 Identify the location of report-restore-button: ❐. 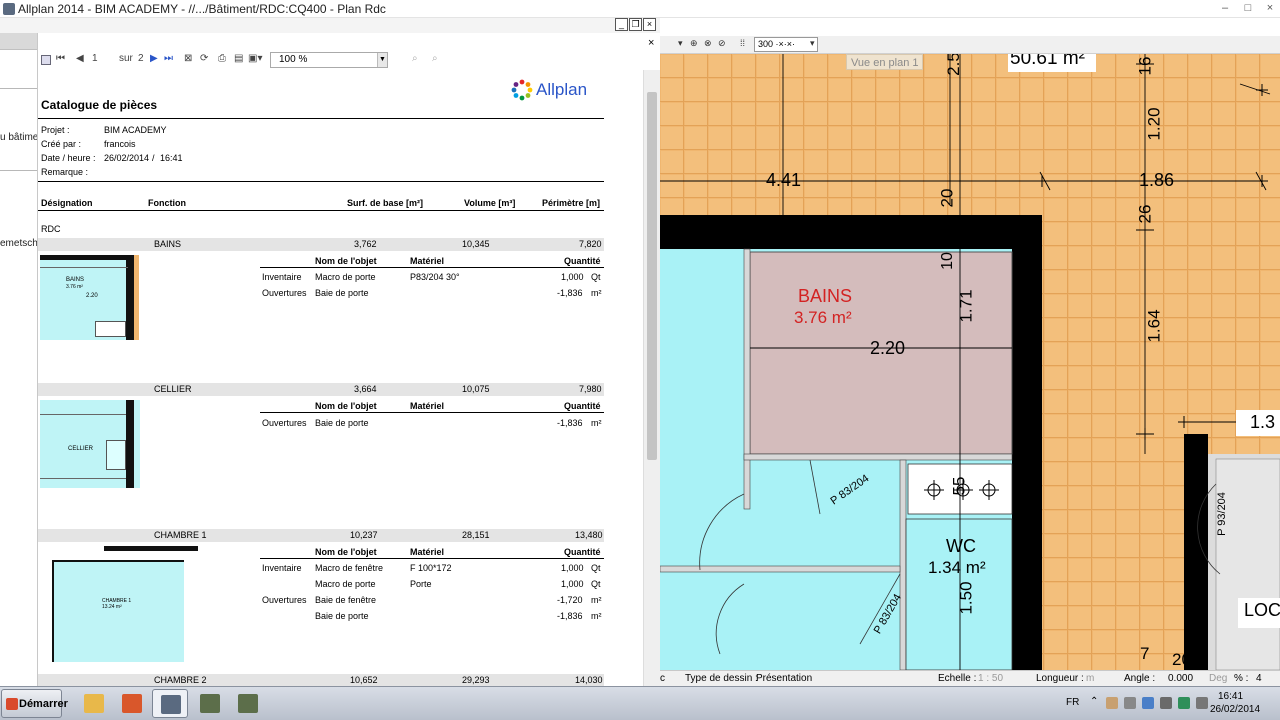
(635, 24).